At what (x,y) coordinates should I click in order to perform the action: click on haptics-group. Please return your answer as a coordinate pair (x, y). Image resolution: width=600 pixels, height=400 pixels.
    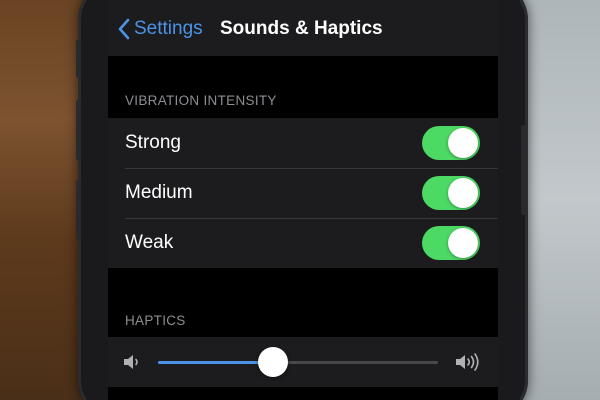
    Looking at the image, I should click on (303, 362).